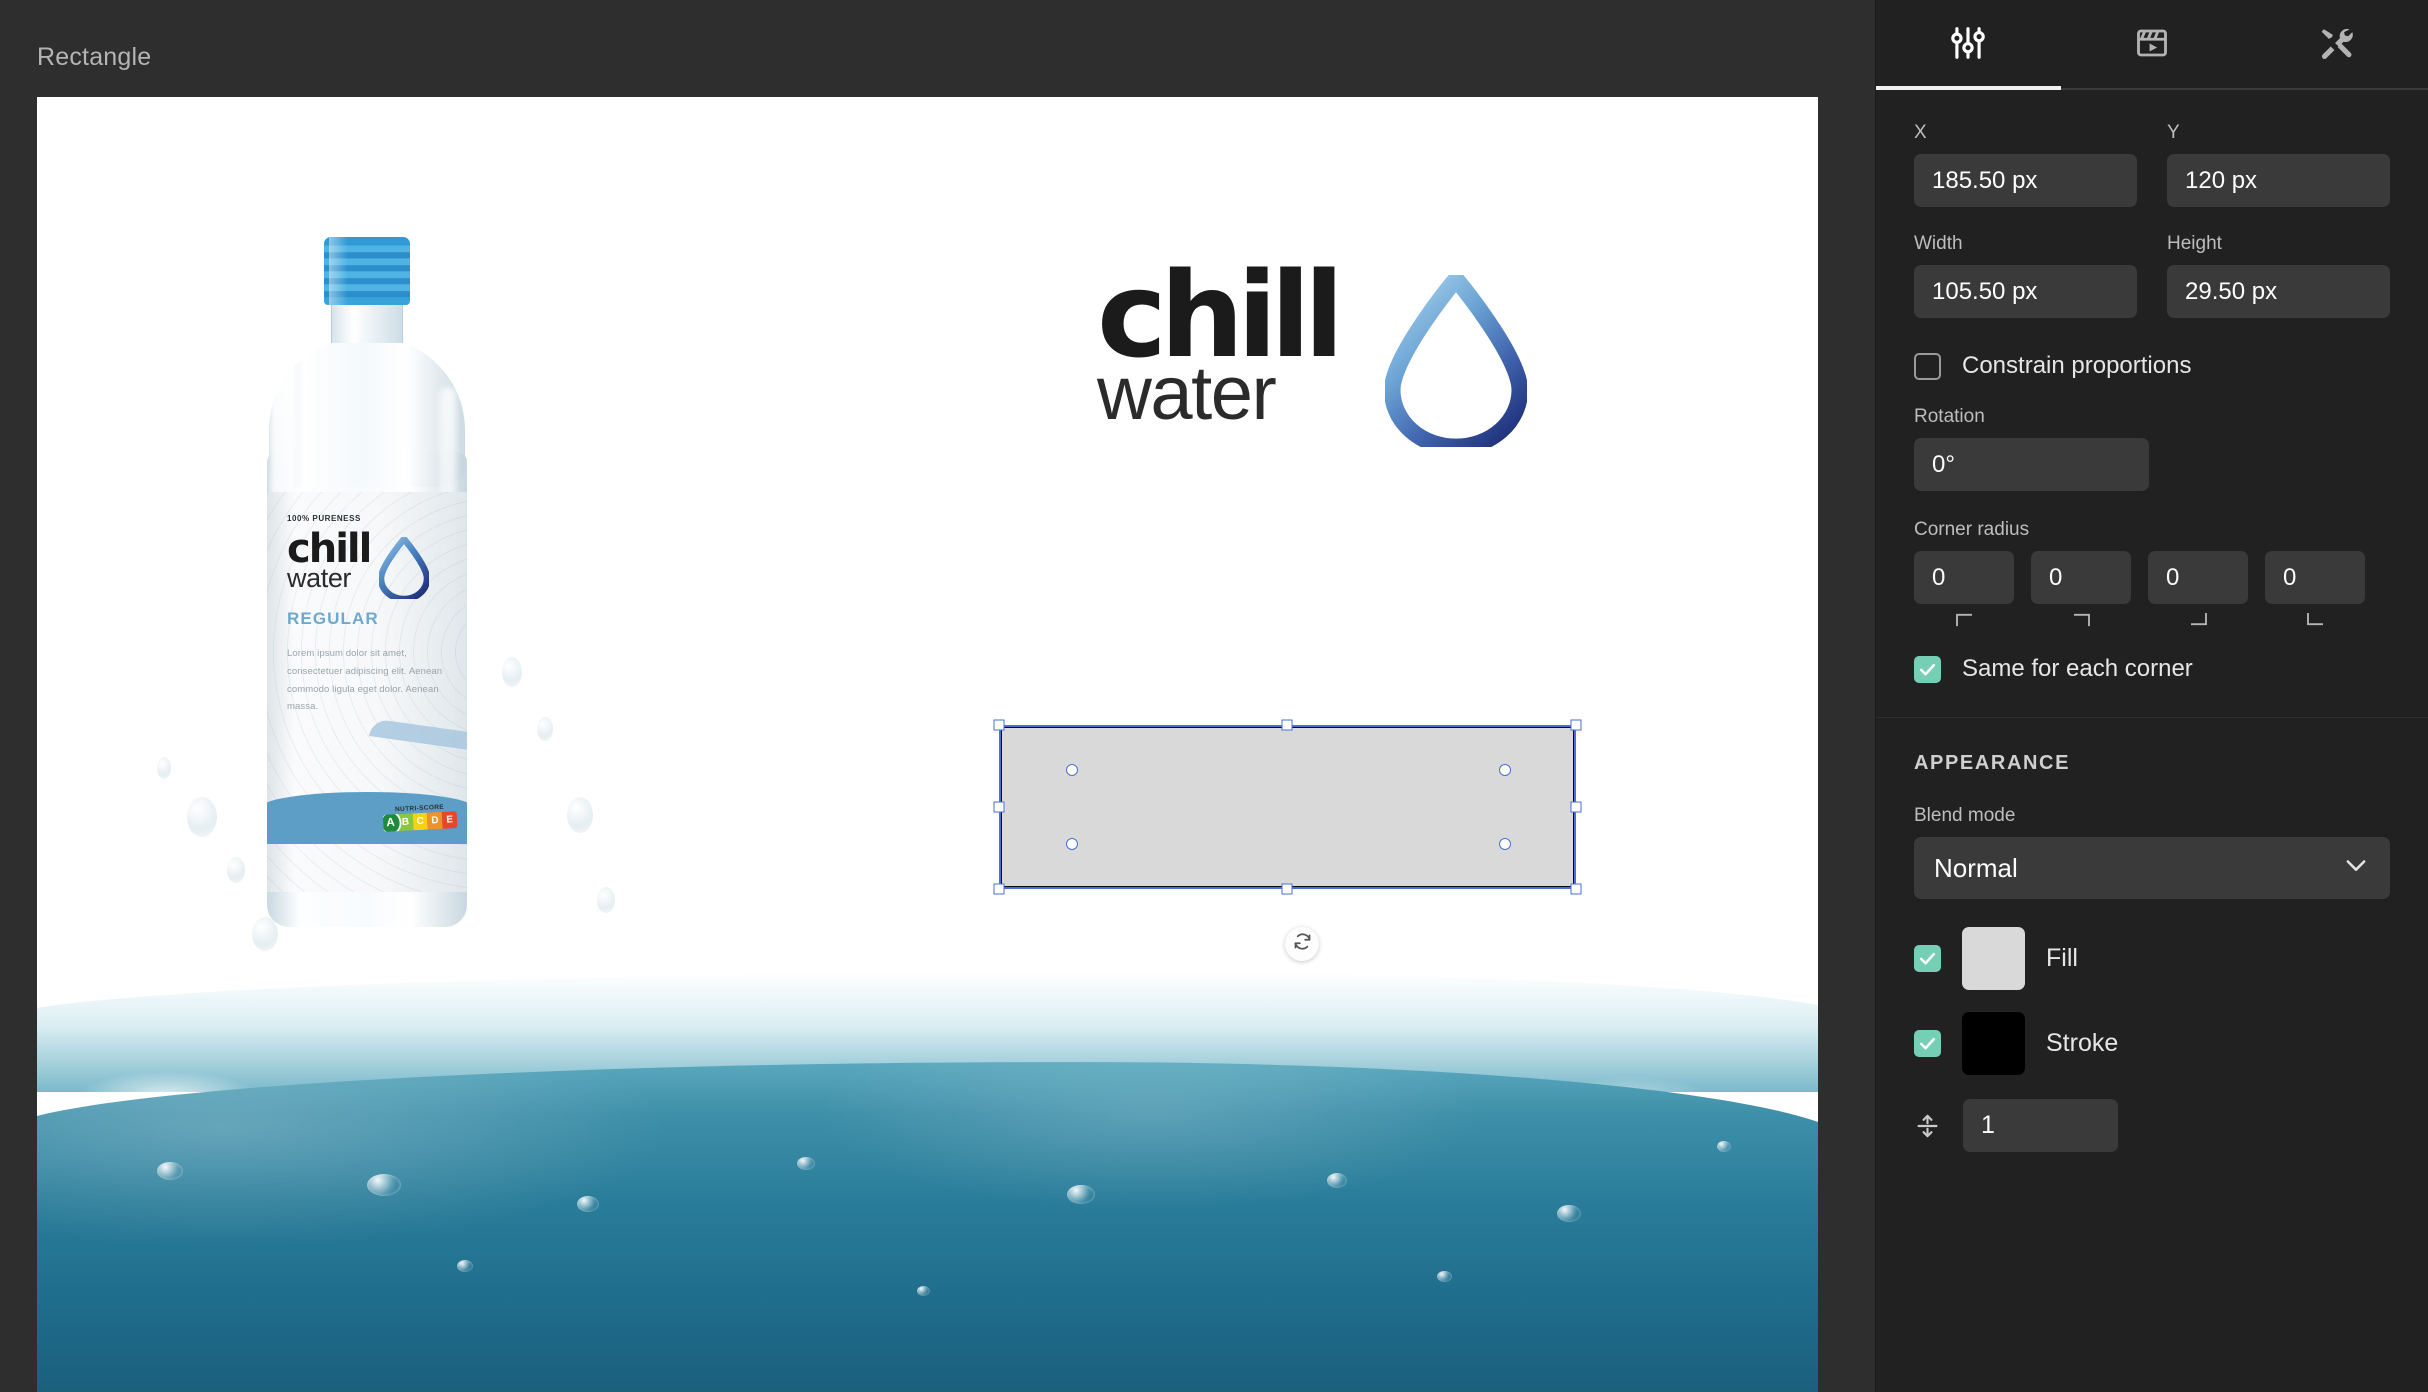 Image resolution: width=2428 pixels, height=1392 pixels. I want to click on corner-radius-handle-top-right, so click(1505, 770).